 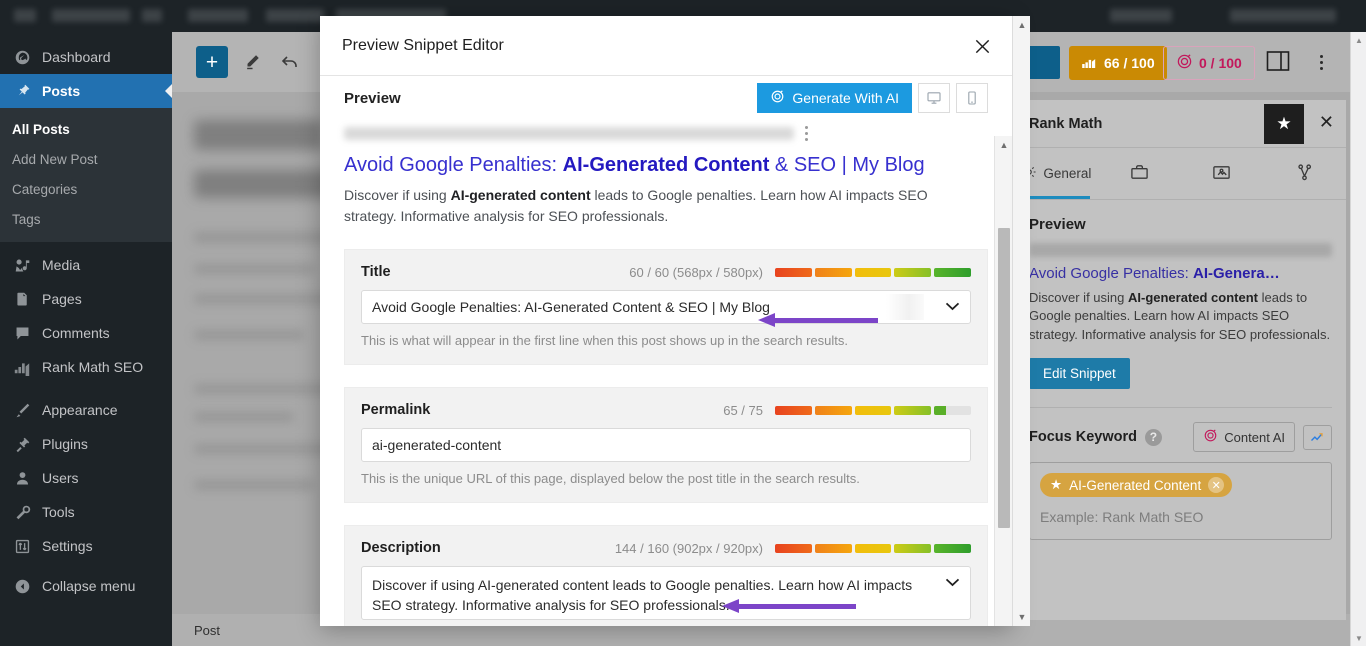 I want to click on content-ai-score-badge: 0 / 100, so click(x=1209, y=63).